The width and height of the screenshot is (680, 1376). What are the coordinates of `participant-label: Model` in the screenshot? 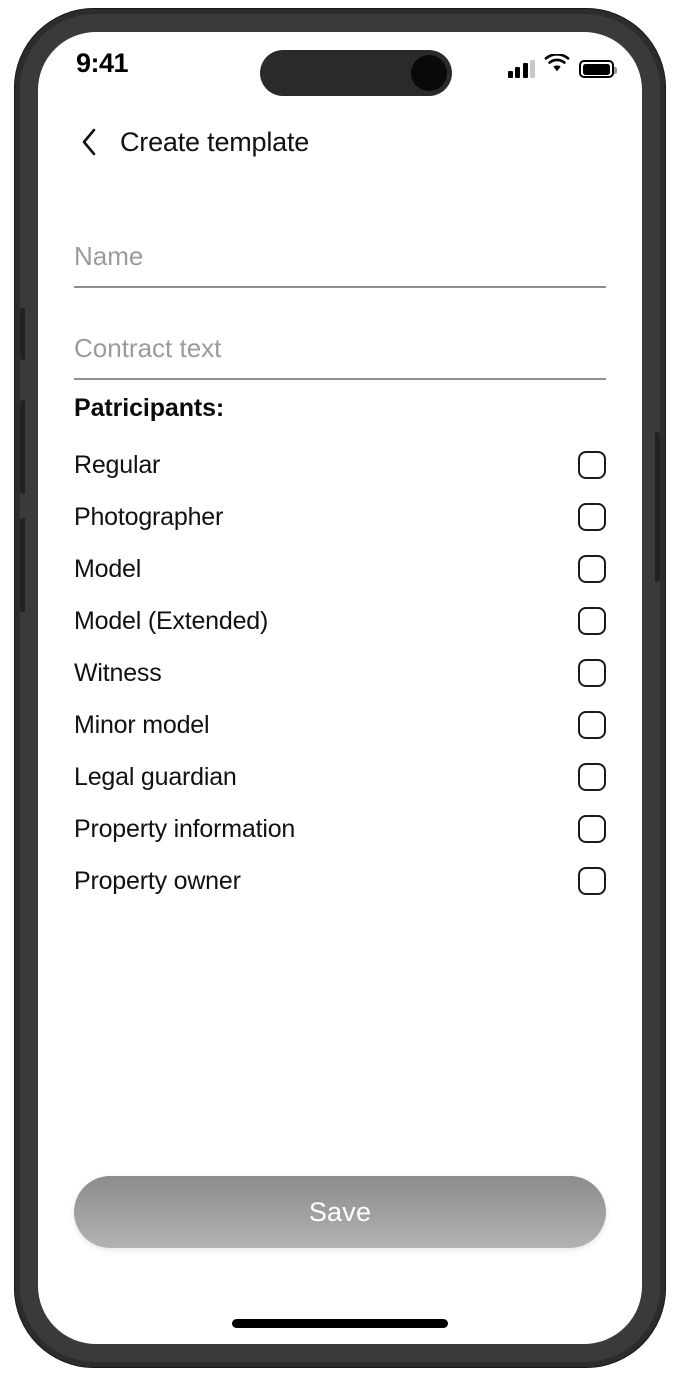 It's located at (108, 568).